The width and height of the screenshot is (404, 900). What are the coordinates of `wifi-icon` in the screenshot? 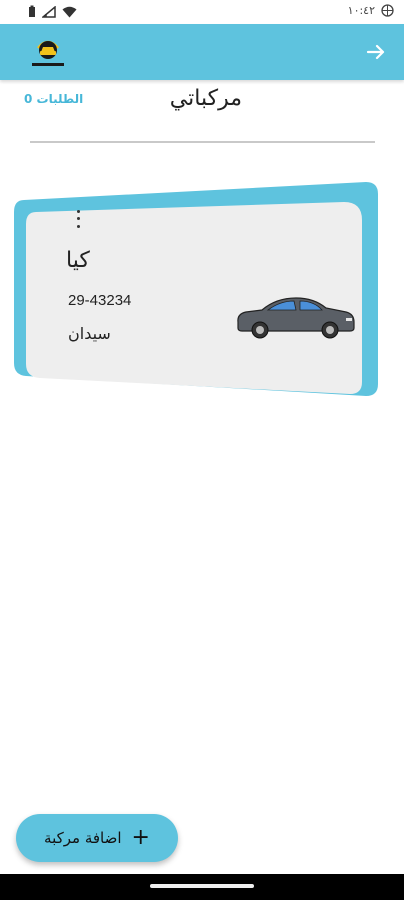 It's located at (69, 11).